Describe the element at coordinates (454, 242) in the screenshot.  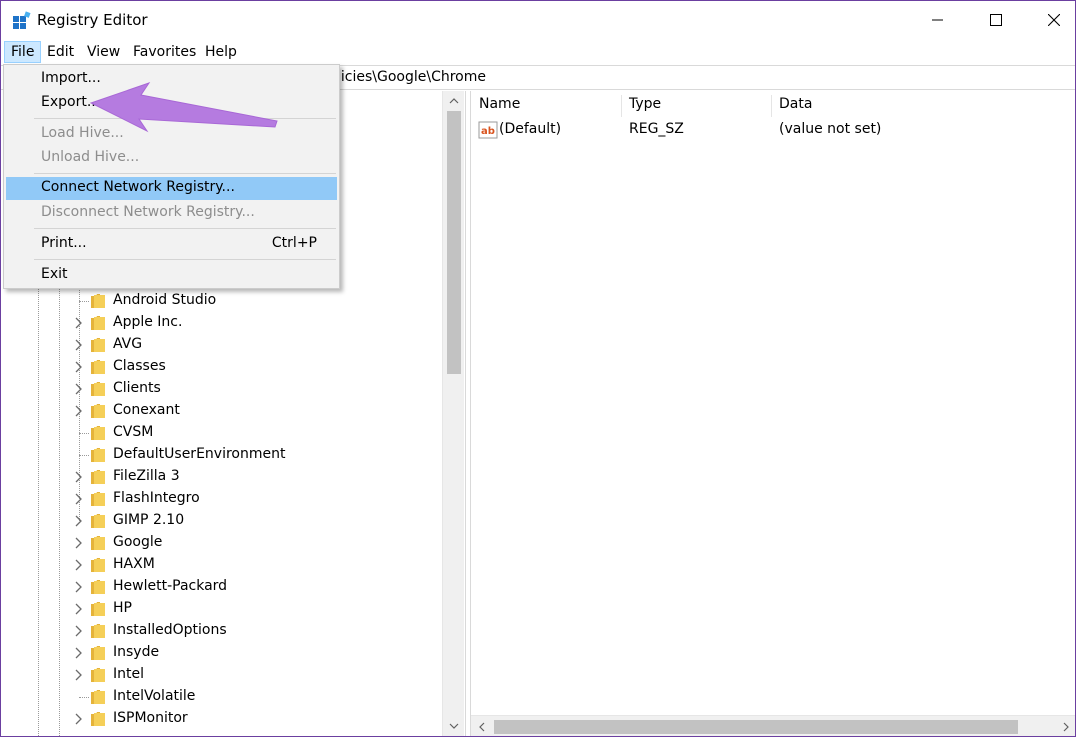
I see `scroll-thumb` at that location.